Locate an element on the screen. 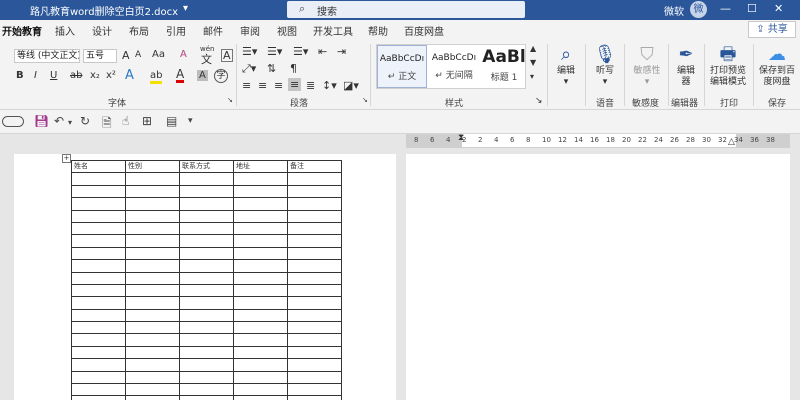 The image size is (800, 400). tab-developer: 开发工具 is located at coordinates (333, 30).